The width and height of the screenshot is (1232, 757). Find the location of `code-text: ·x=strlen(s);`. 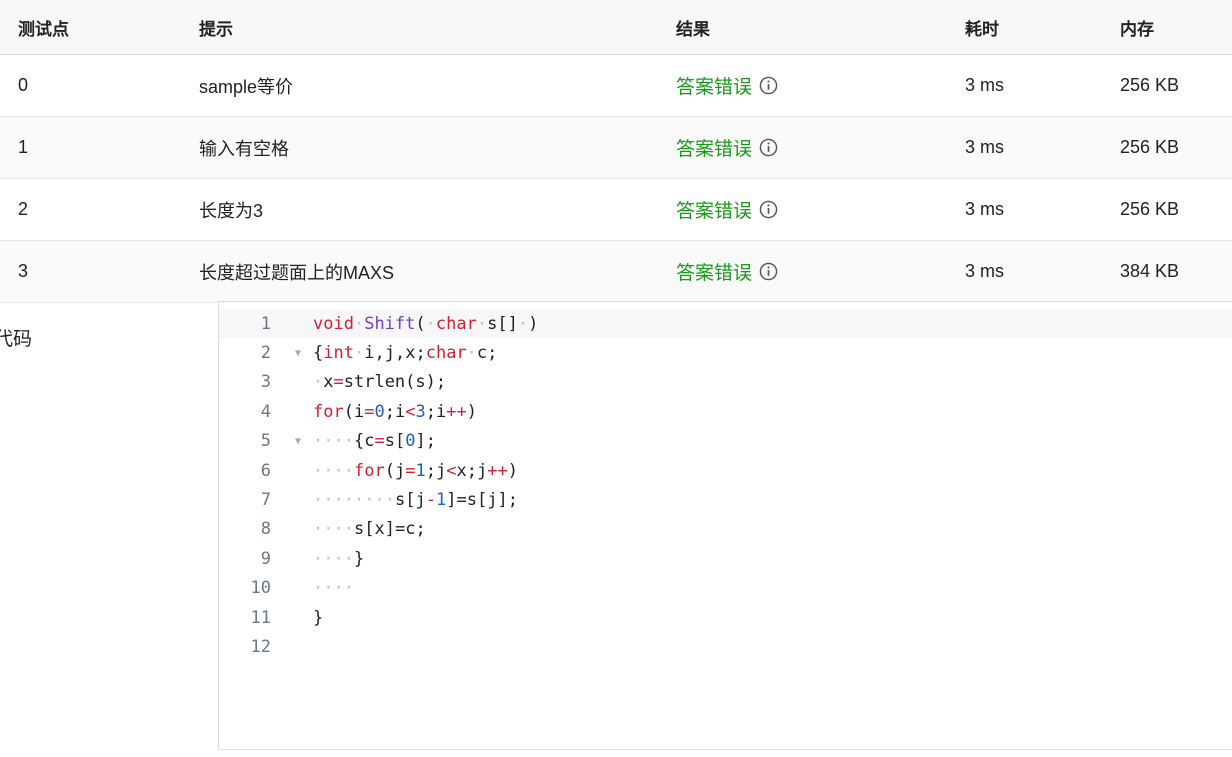

code-text: ·x=strlen(s); is located at coordinates (380, 382).